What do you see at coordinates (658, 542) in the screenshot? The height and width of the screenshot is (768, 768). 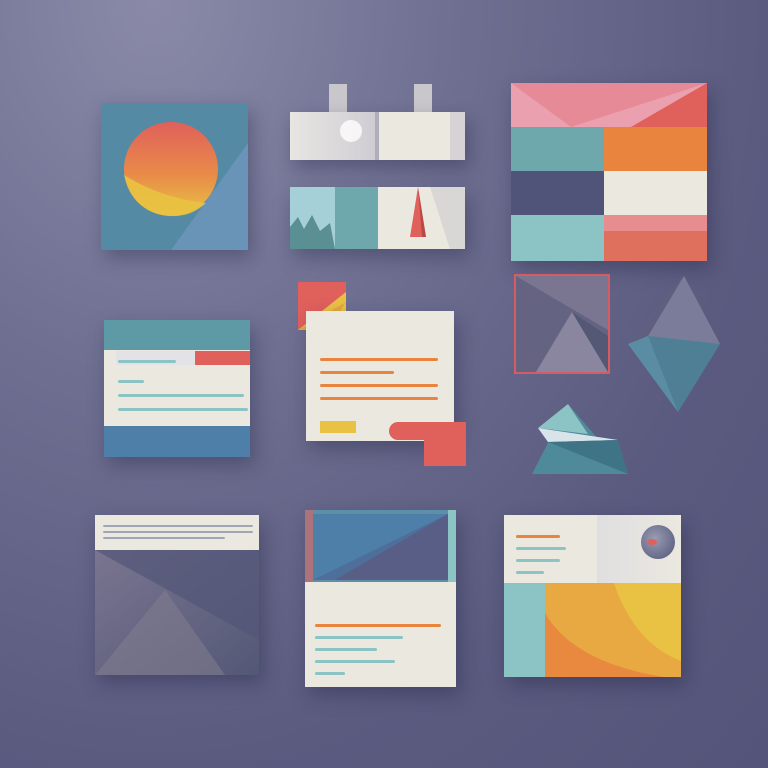 I see `circle-icon` at bounding box center [658, 542].